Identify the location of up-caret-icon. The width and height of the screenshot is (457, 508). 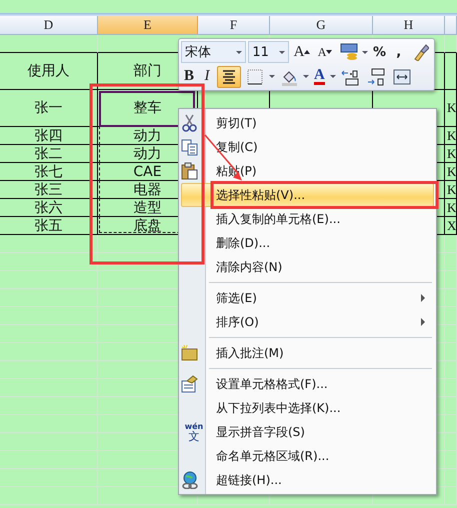
(307, 52).